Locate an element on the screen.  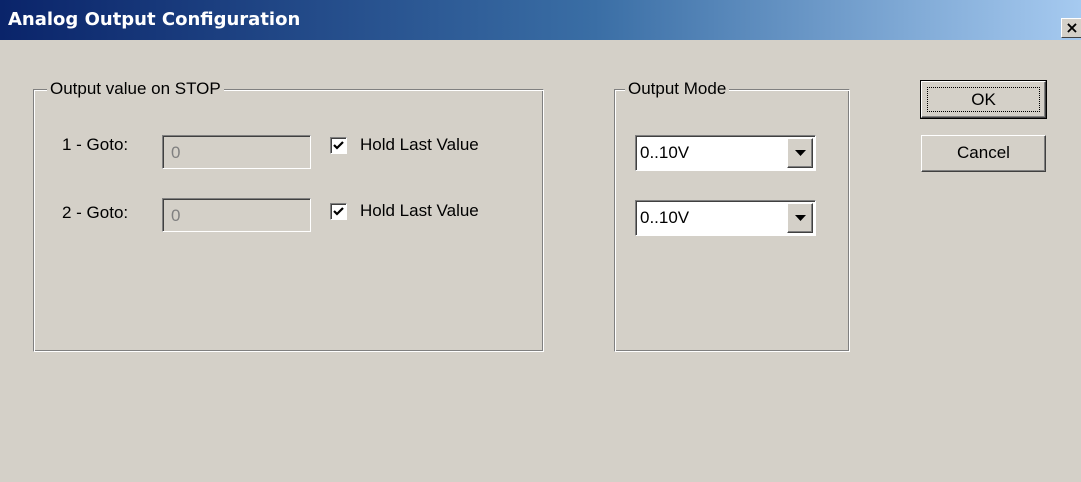
close-button: × is located at coordinates (1071, 28).